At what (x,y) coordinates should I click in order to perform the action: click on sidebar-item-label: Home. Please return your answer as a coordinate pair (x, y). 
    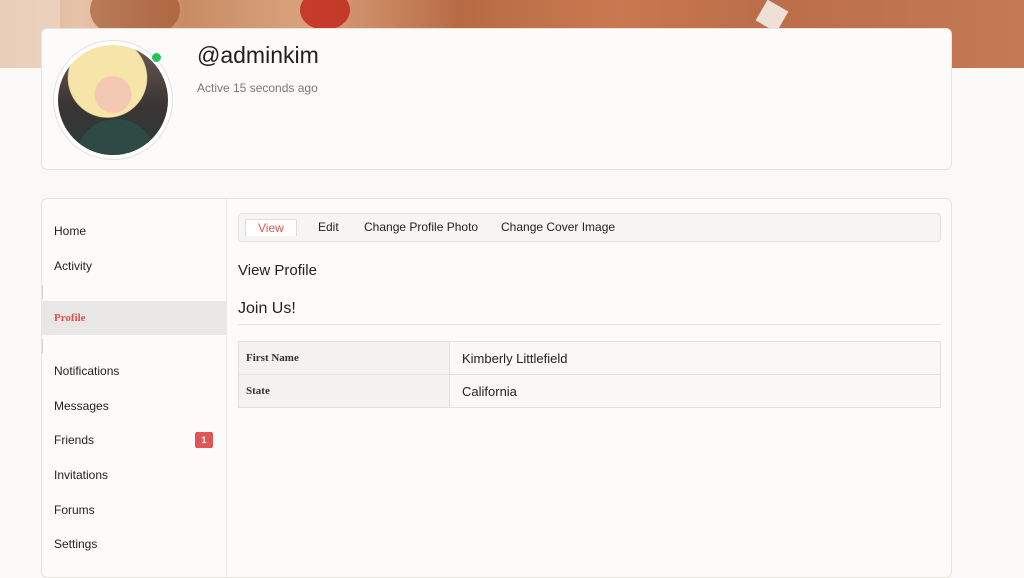
    Looking at the image, I should click on (70, 231).